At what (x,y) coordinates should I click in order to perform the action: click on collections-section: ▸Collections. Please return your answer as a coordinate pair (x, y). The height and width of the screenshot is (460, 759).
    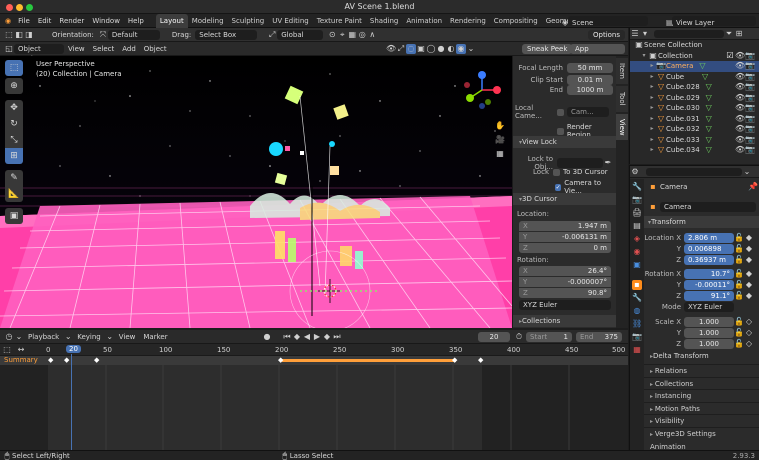
    Looking at the image, I should click on (565, 321).